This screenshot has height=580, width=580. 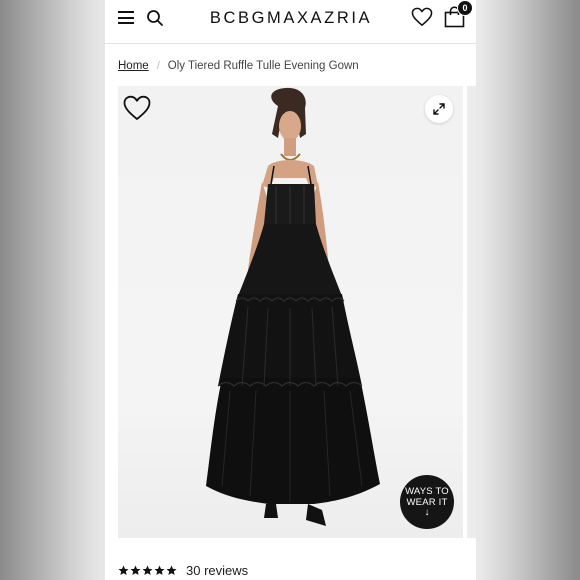 I want to click on review-count-link: 30 reviews, so click(x=217, y=570).